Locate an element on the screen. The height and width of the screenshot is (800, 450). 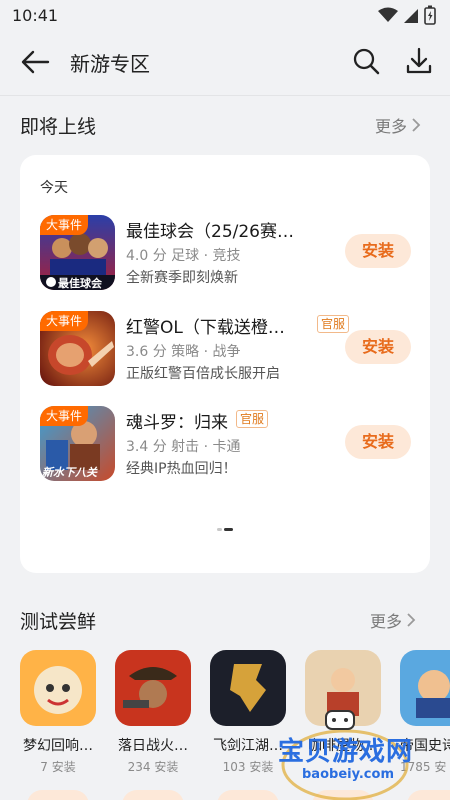
app-item: 落日战火… 234 安装 is located at coordinates (153, 712).